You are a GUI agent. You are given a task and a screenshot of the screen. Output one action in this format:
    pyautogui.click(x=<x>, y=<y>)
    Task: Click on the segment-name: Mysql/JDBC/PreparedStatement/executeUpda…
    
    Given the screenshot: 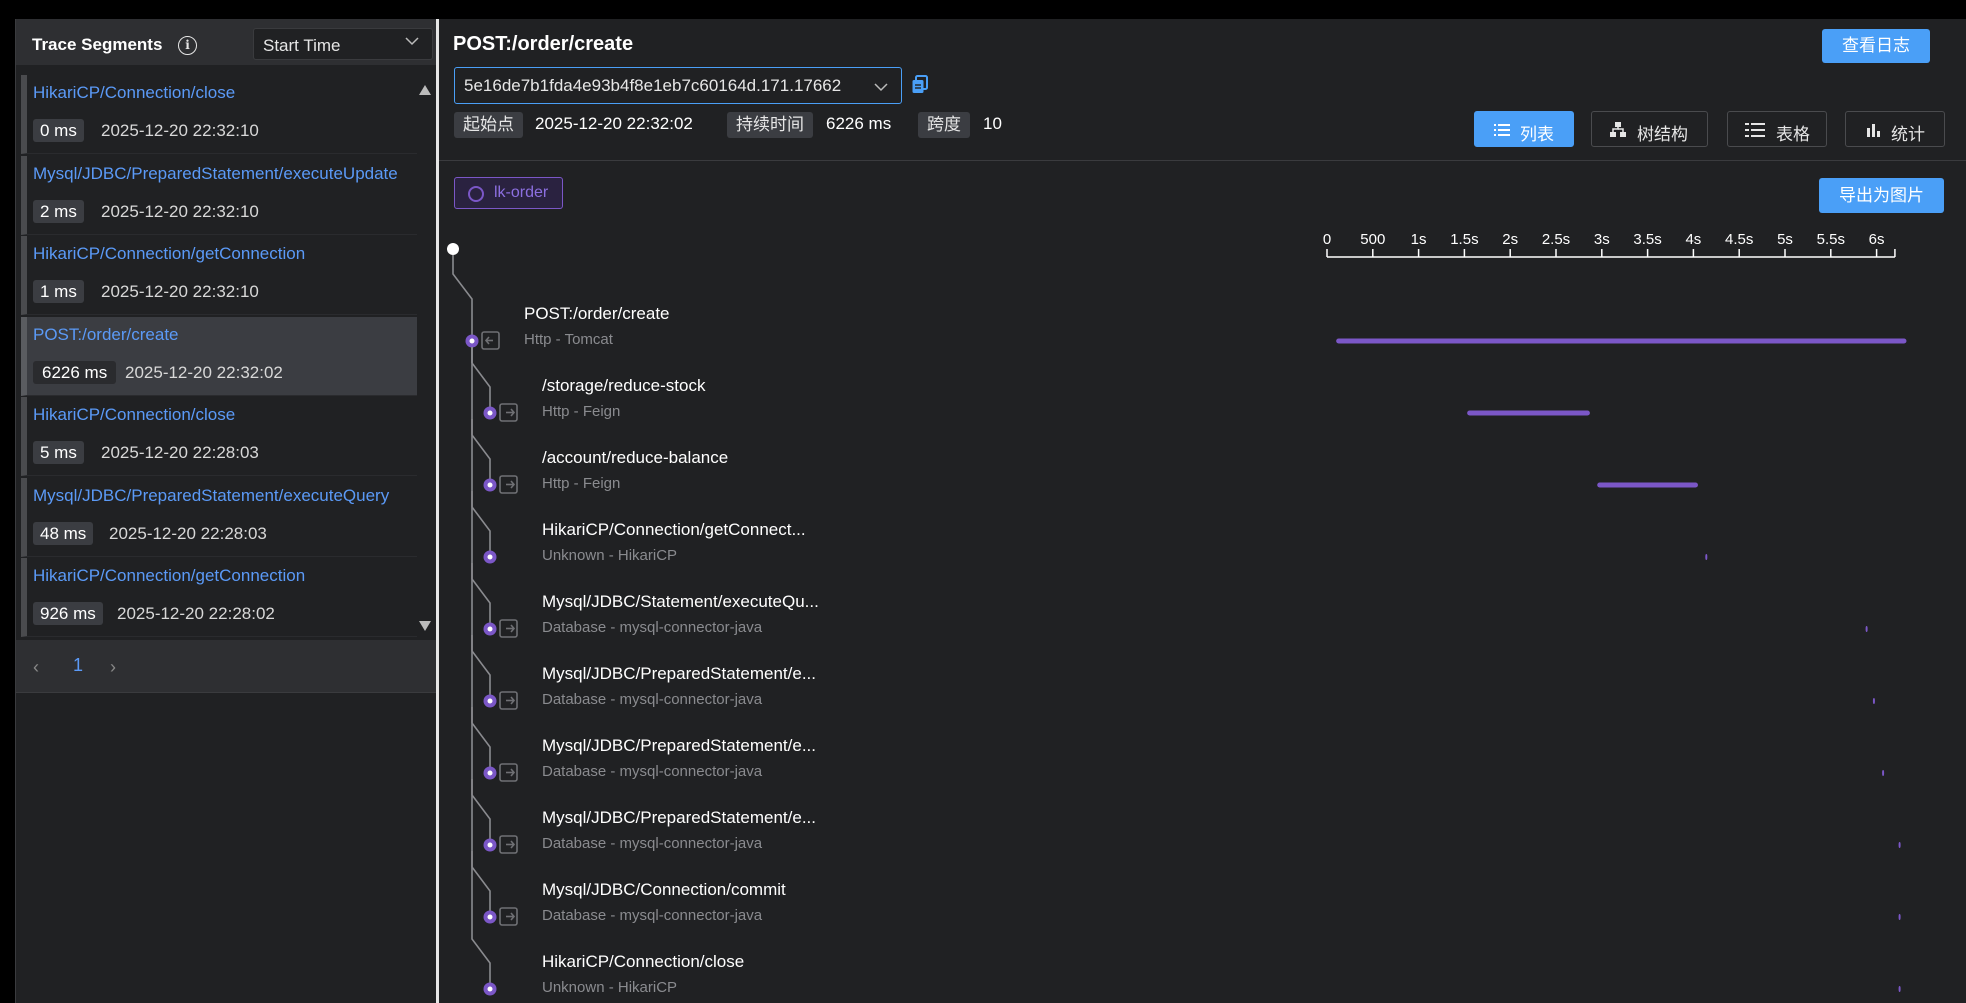 What is the action you would take?
    pyautogui.click(x=227, y=174)
    